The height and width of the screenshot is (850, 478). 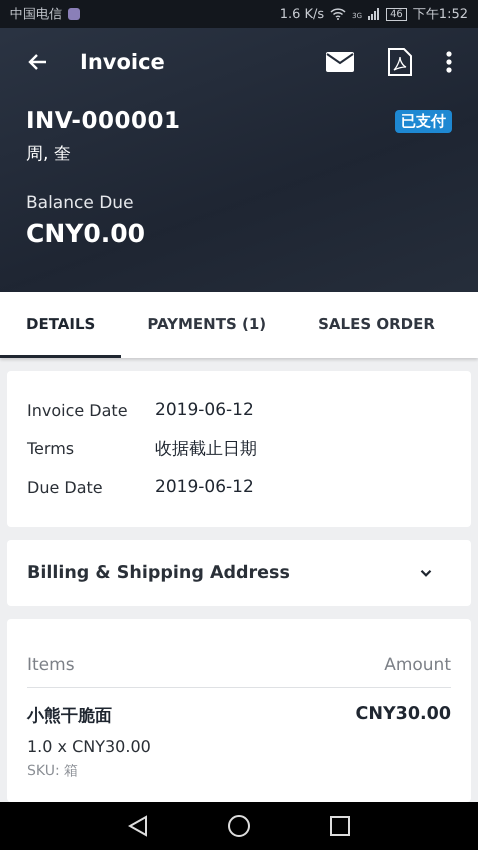 What do you see at coordinates (302, 14) in the screenshot?
I see `network-speed: 1.6 K/s` at bounding box center [302, 14].